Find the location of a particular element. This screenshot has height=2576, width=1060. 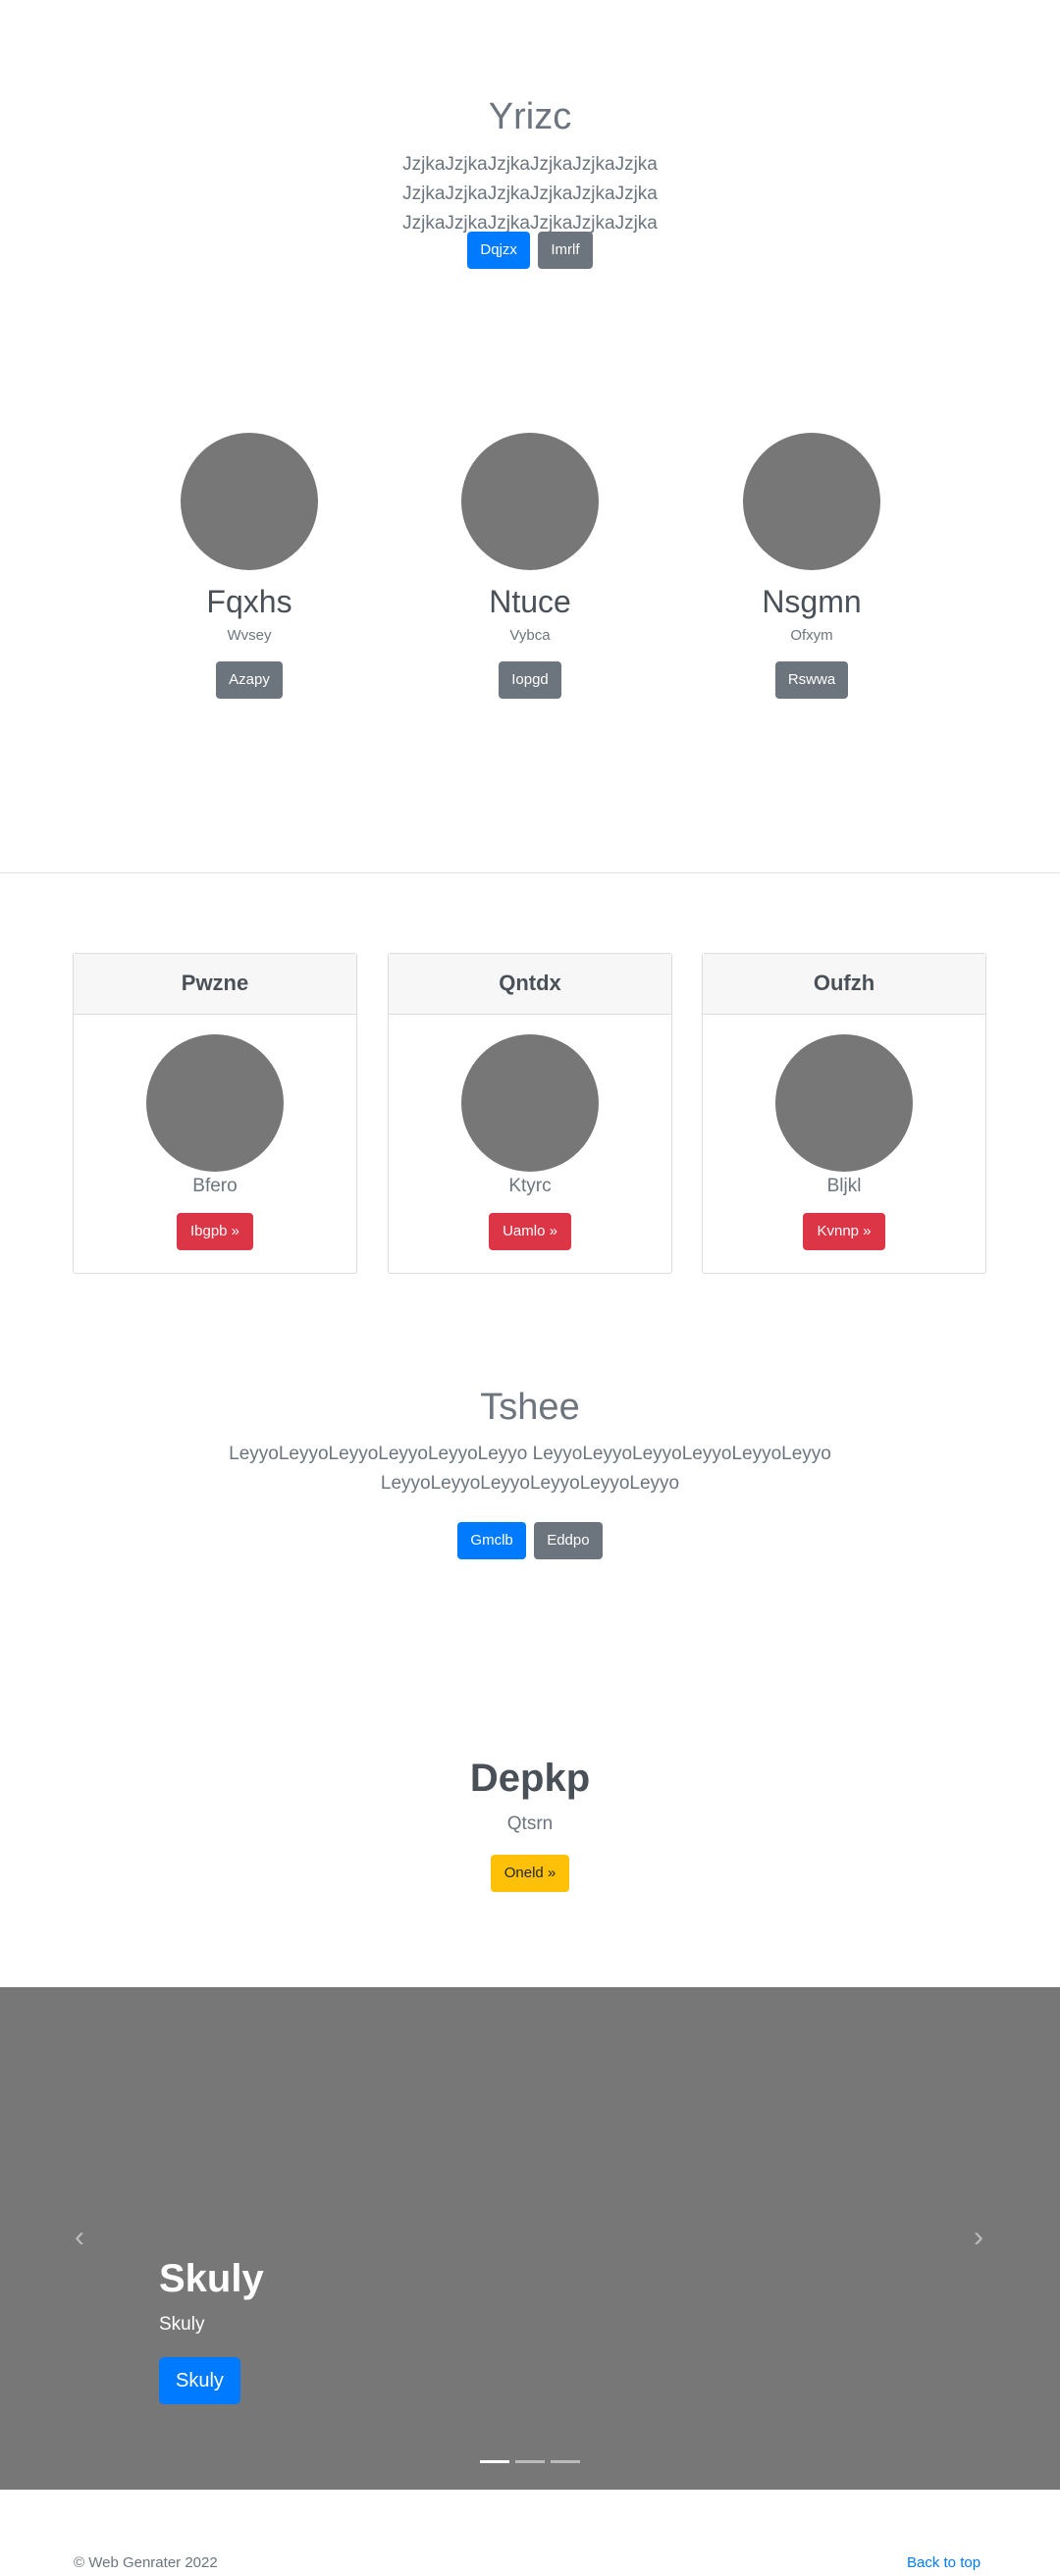

person-role: Ofxym is located at coordinates (812, 635).